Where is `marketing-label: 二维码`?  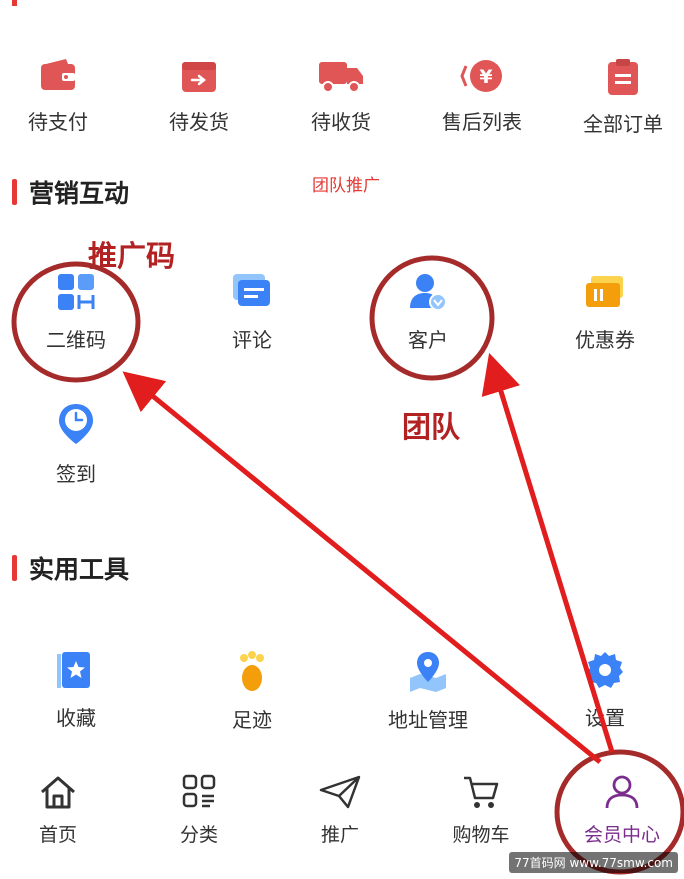 marketing-label: 二维码 is located at coordinates (76, 340).